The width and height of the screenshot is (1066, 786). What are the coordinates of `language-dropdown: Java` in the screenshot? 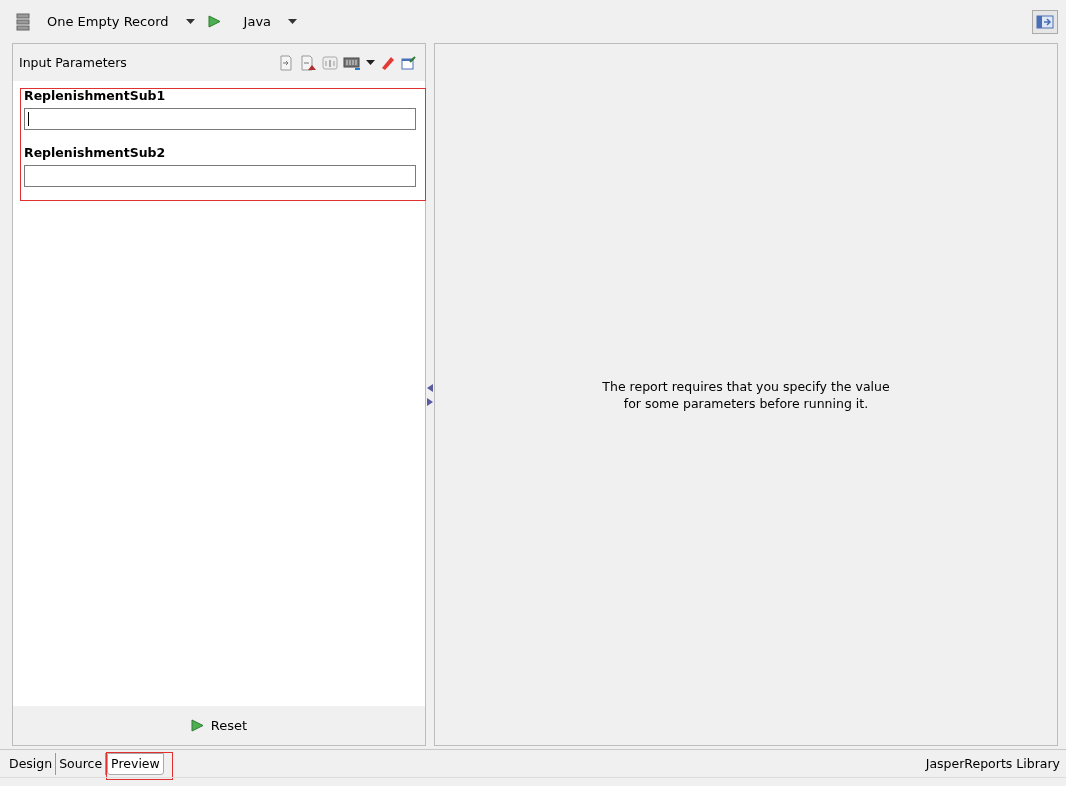 It's located at (254, 21).